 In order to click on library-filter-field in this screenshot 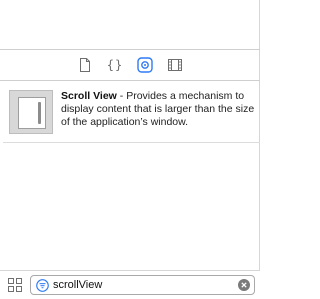, I will do `click(142, 285)`.